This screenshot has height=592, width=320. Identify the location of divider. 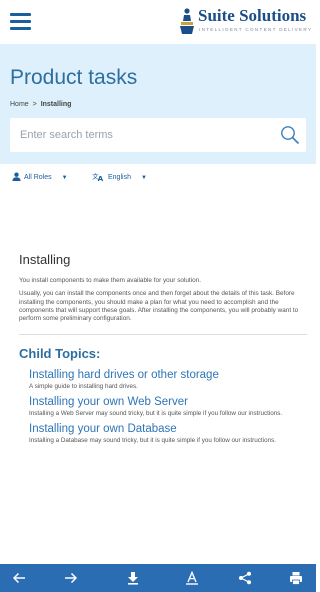
(163, 335).